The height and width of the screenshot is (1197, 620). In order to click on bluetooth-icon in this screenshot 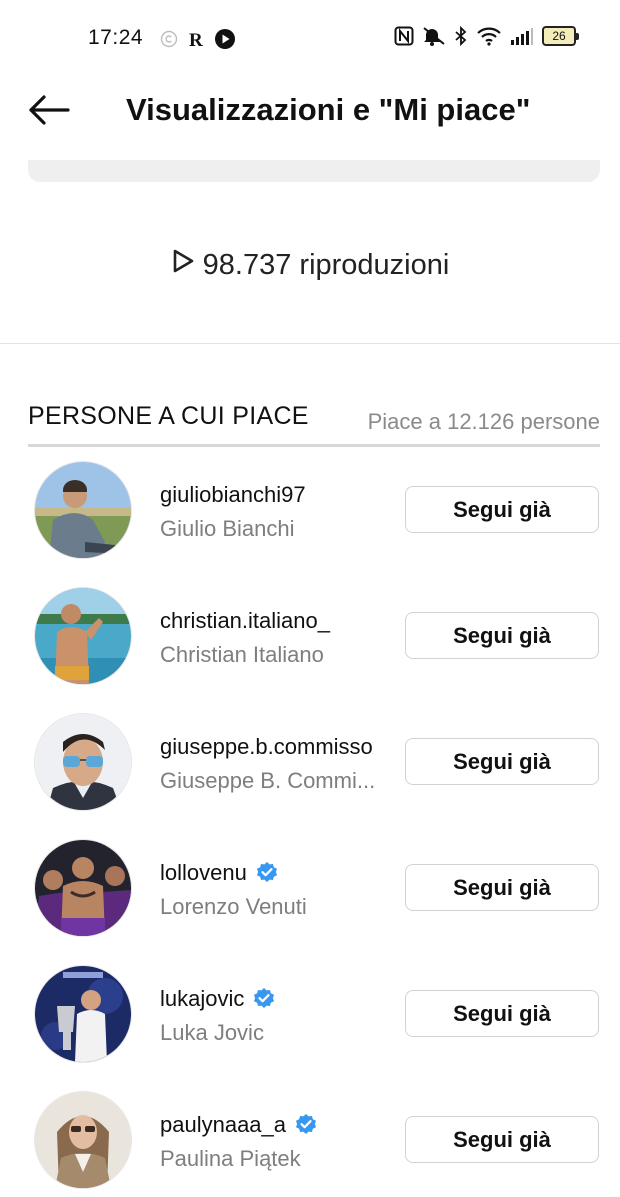, I will do `click(461, 36)`.